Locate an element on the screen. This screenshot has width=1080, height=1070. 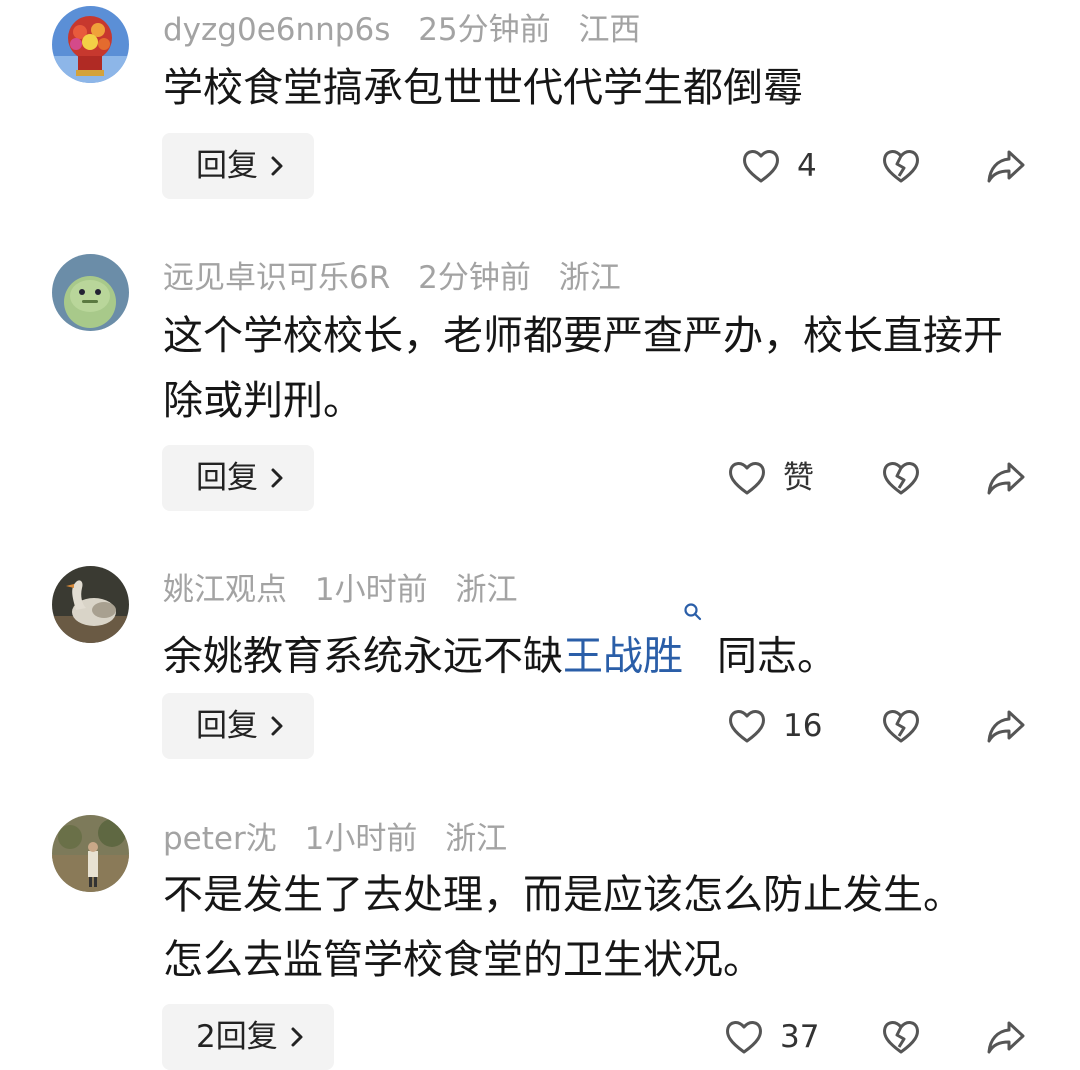
like-count: 16 is located at coordinates (803, 726).